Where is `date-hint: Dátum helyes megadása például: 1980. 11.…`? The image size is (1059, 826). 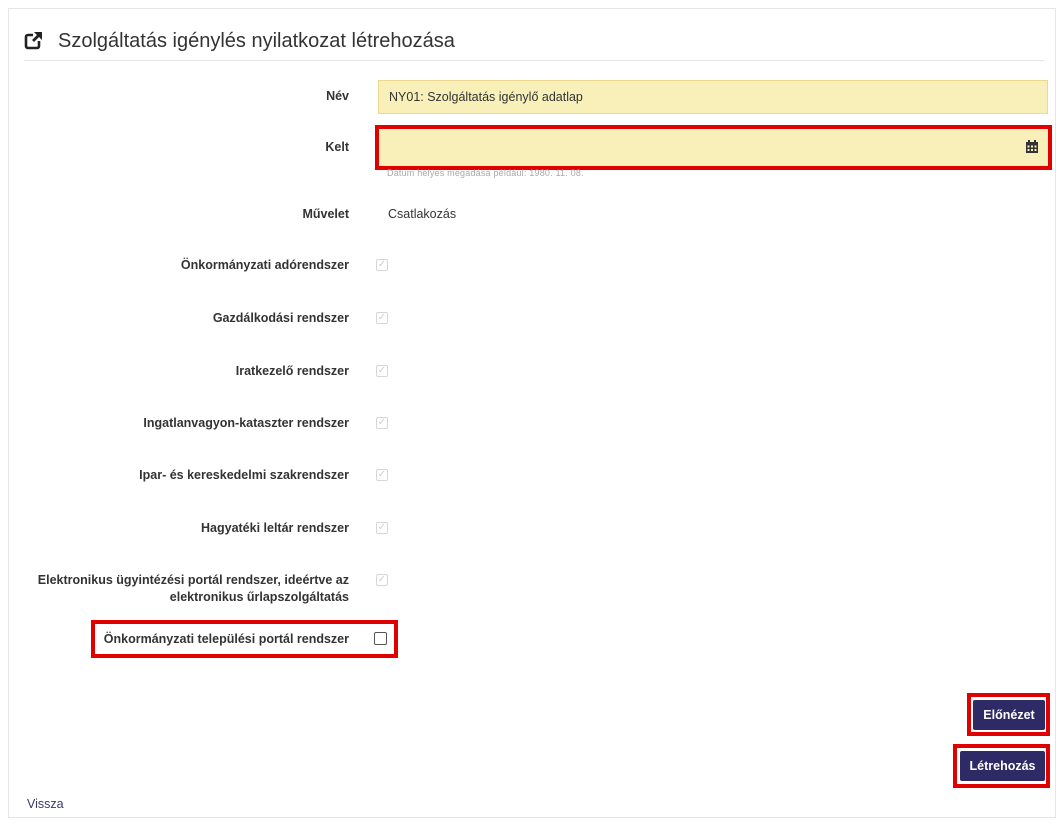 date-hint: Dátum helyes megadása például: 1980. 11.… is located at coordinates (485, 173).